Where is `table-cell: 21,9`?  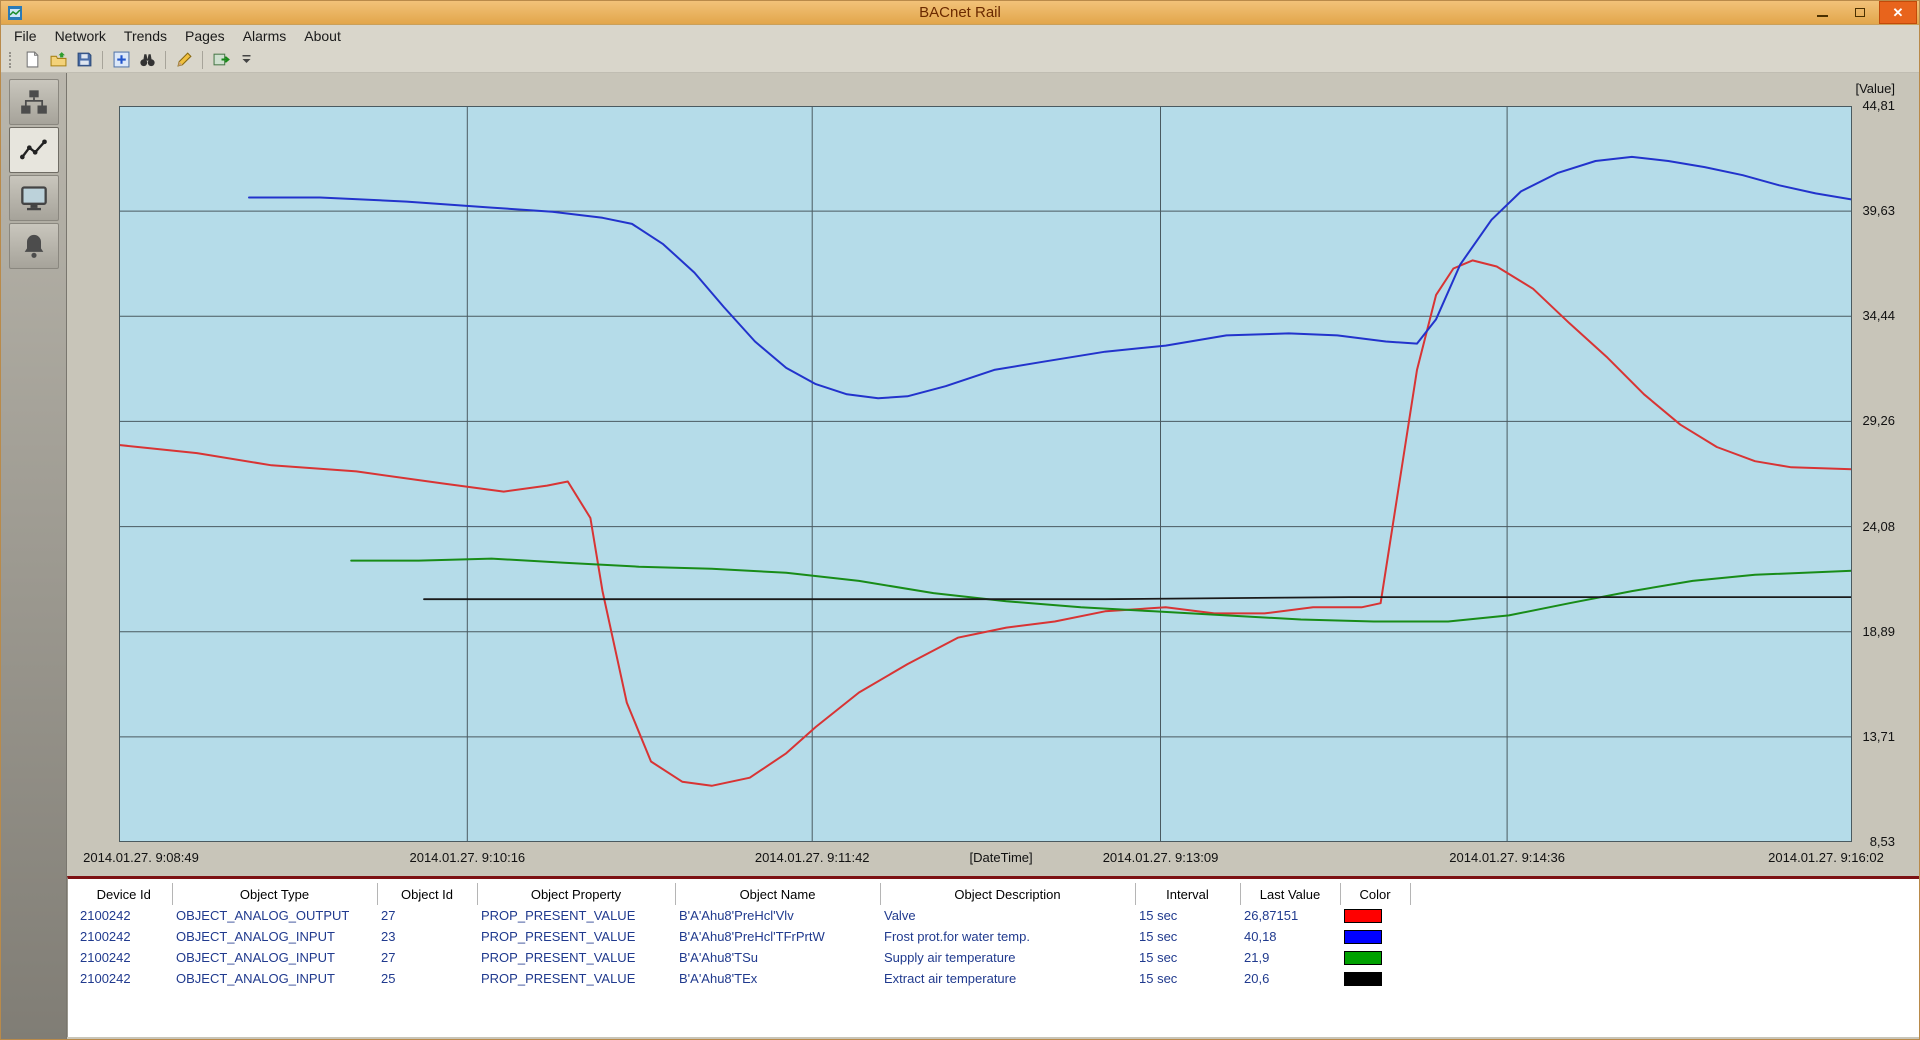
table-cell: 21,9 is located at coordinates (1257, 957).